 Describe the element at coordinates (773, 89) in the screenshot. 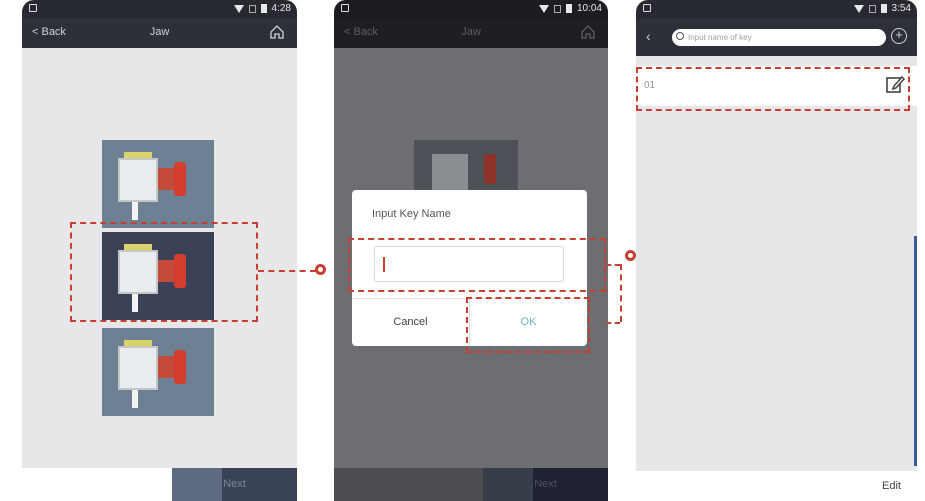

I see `highlight-key-row` at that location.